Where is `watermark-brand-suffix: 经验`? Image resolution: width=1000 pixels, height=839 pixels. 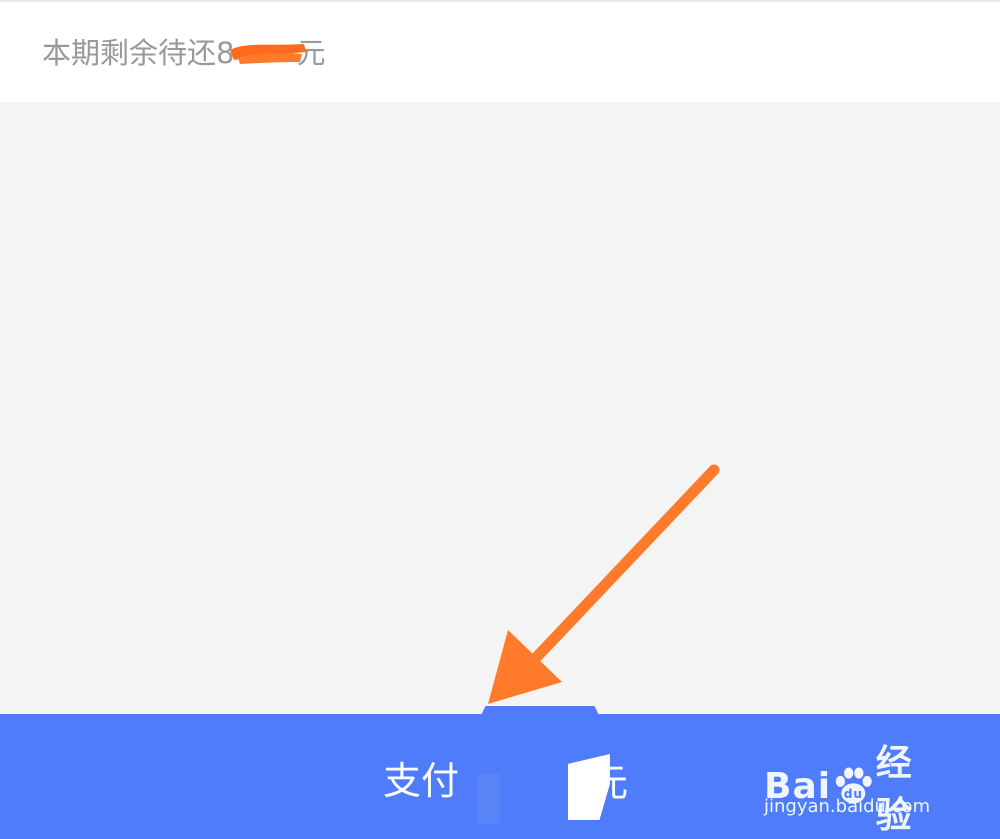
watermark-brand-suffix: 经验 is located at coordinates (894, 789).